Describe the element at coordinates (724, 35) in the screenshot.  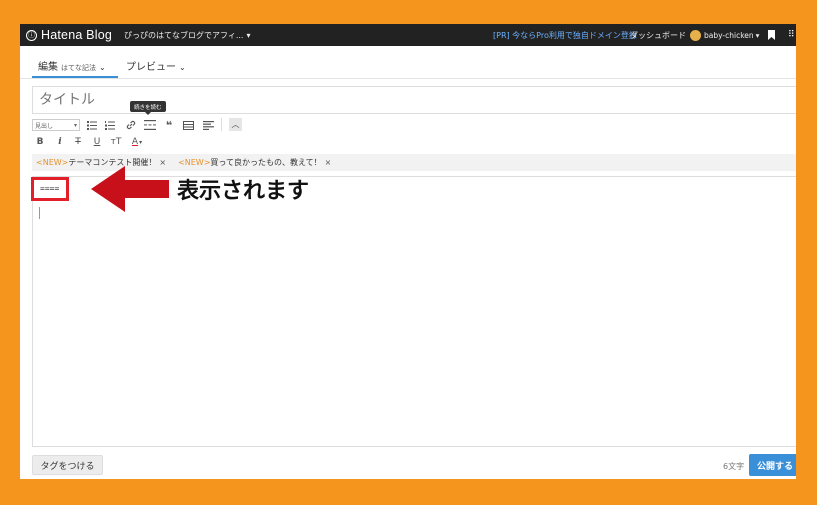
I see `user-menu: baby-chicken ▾` at that location.